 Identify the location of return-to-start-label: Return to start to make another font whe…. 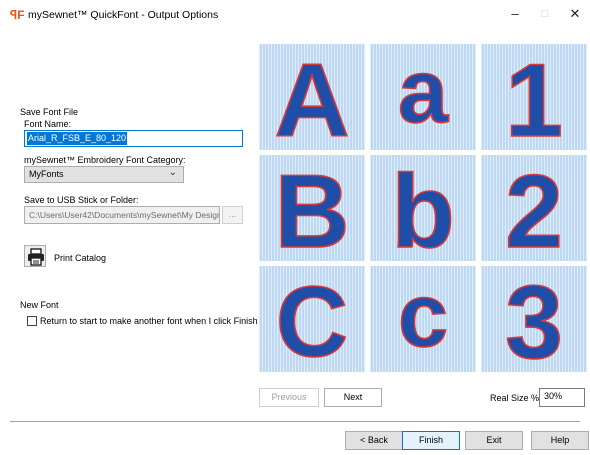
(149, 321).